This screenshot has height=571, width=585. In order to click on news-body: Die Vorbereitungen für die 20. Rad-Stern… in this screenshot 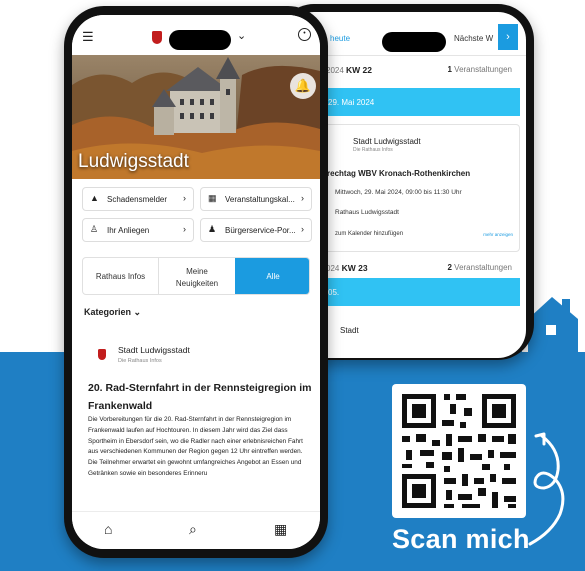, I will do `click(195, 446)`.